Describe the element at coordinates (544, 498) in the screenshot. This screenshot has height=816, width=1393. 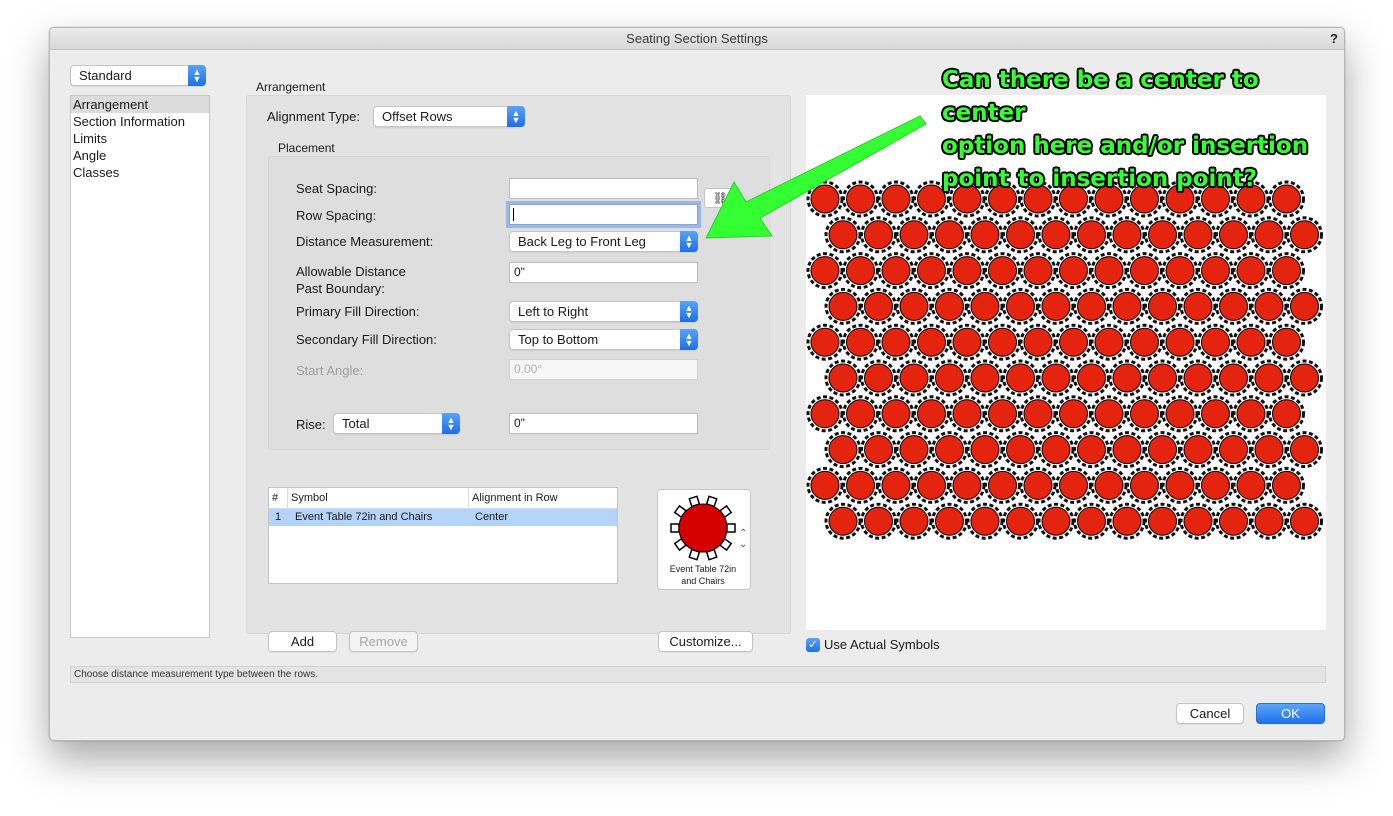
I see `column-header-alignment: Alignment in Row` at that location.